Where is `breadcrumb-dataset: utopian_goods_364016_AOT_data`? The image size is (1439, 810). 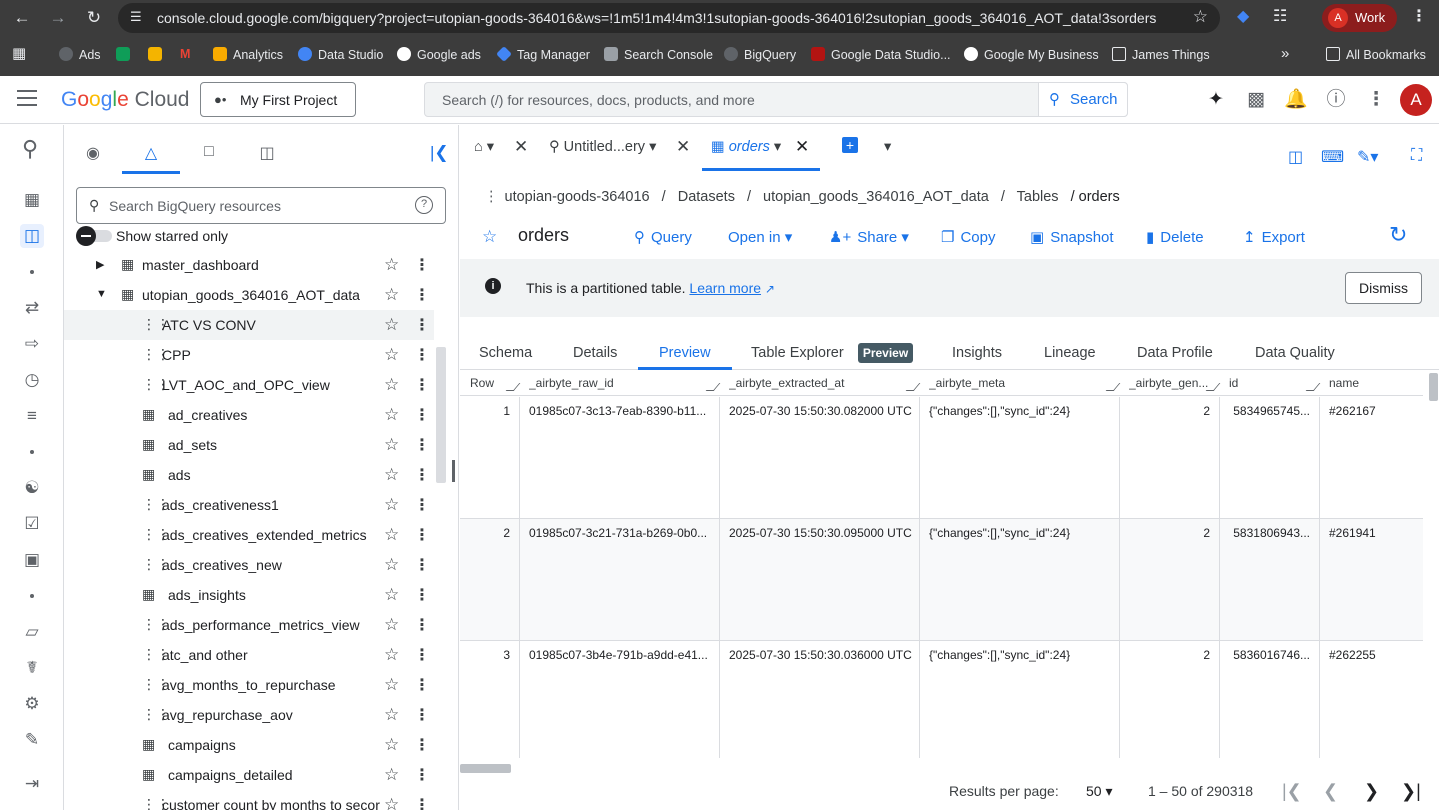
breadcrumb-dataset: utopian_goods_364016_AOT_data is located at coordinates (876, 197).